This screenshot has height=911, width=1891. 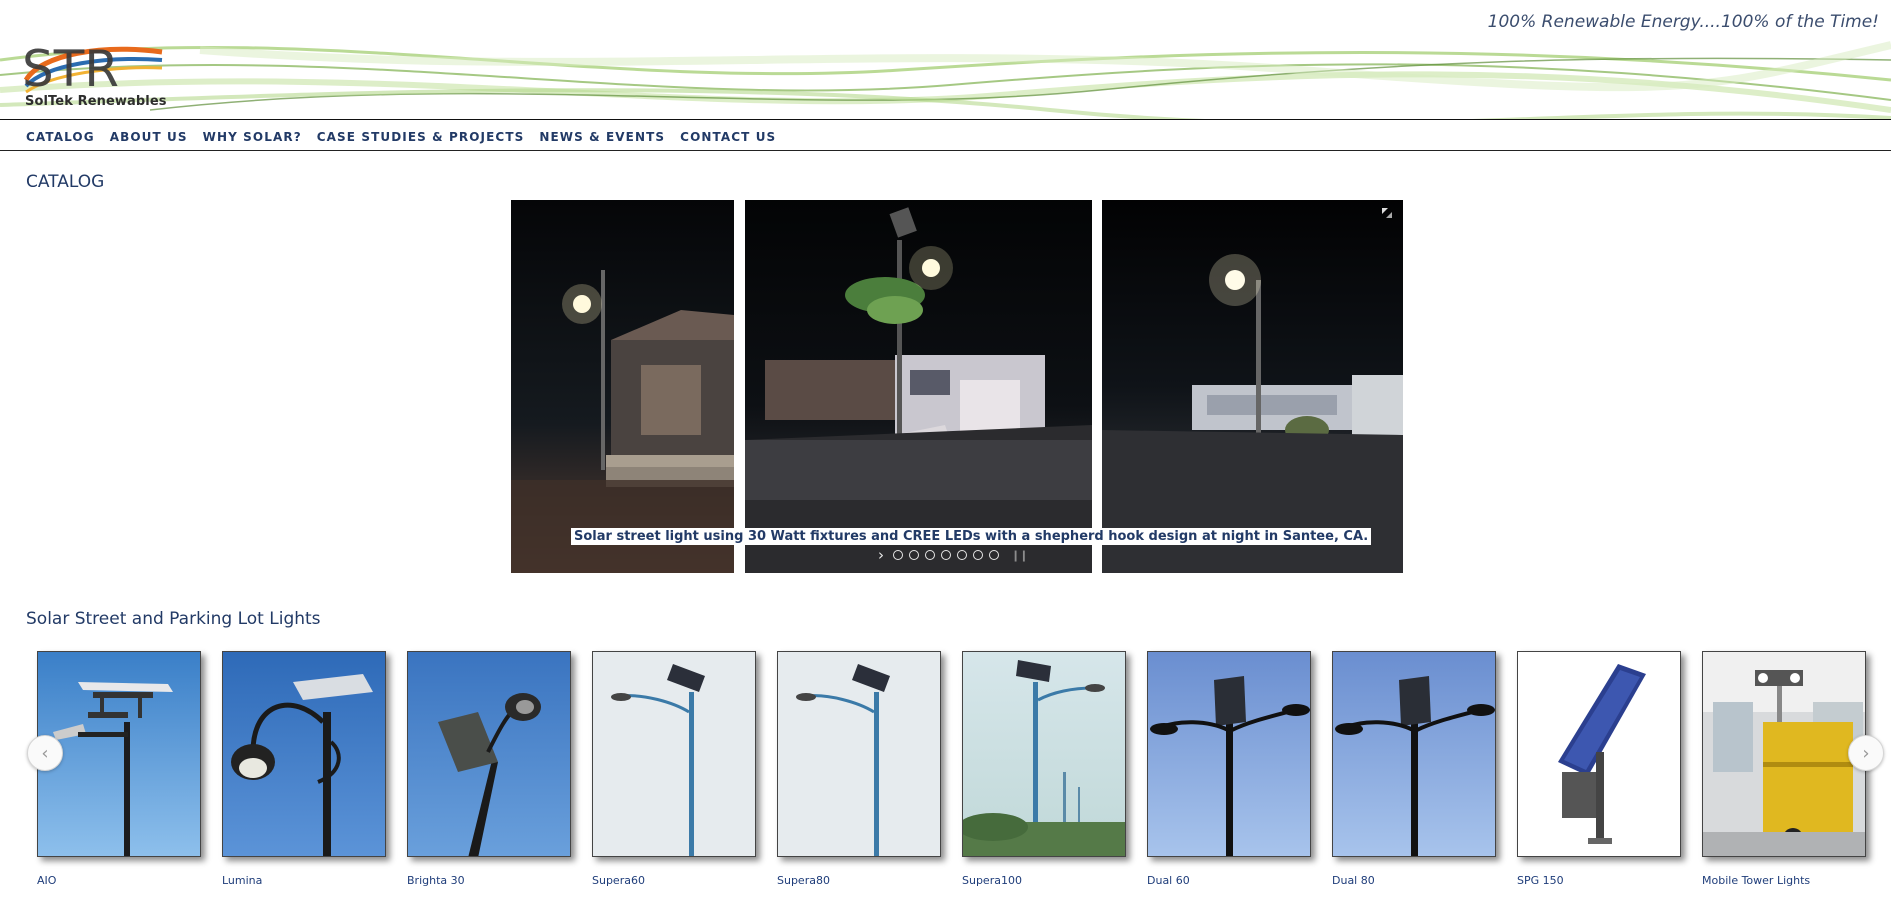 I want to click on carousel-next-button: ›, so click(x=1866, y=753).